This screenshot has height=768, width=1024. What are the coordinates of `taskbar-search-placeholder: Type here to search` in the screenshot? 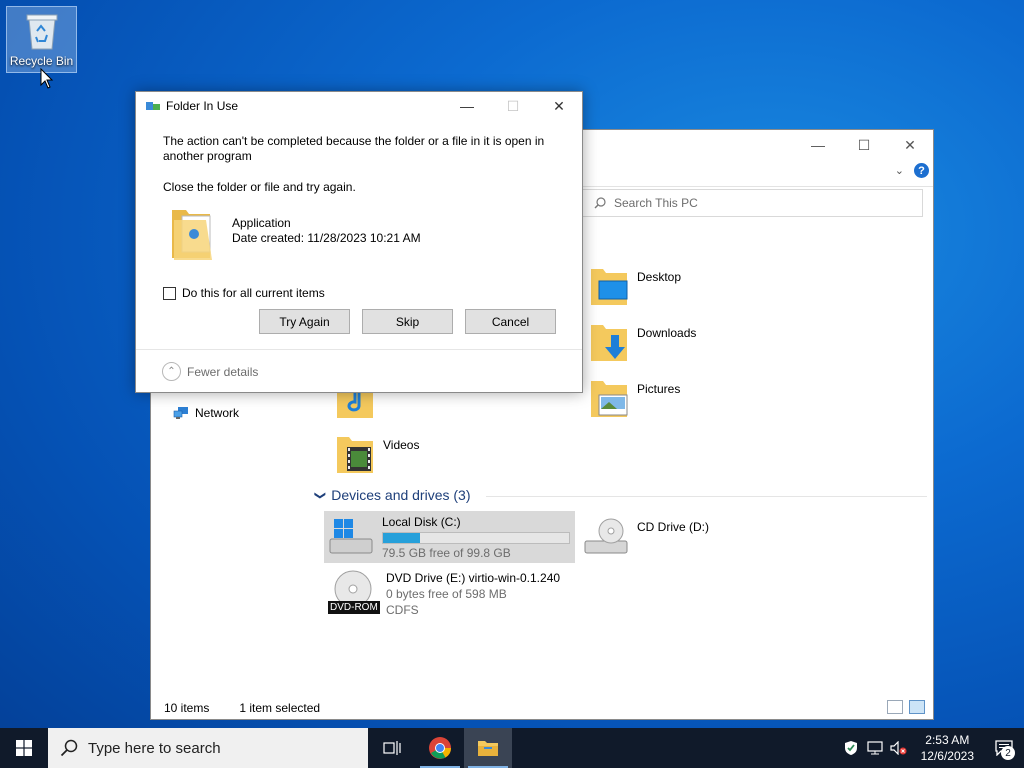 It's located at (154, 748).